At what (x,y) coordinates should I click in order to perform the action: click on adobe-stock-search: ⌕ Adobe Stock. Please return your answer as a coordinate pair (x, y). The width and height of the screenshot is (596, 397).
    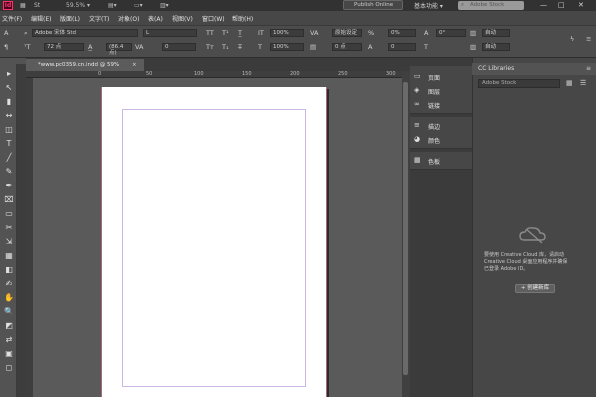
    Looking at the image, I should click on (491, 5).